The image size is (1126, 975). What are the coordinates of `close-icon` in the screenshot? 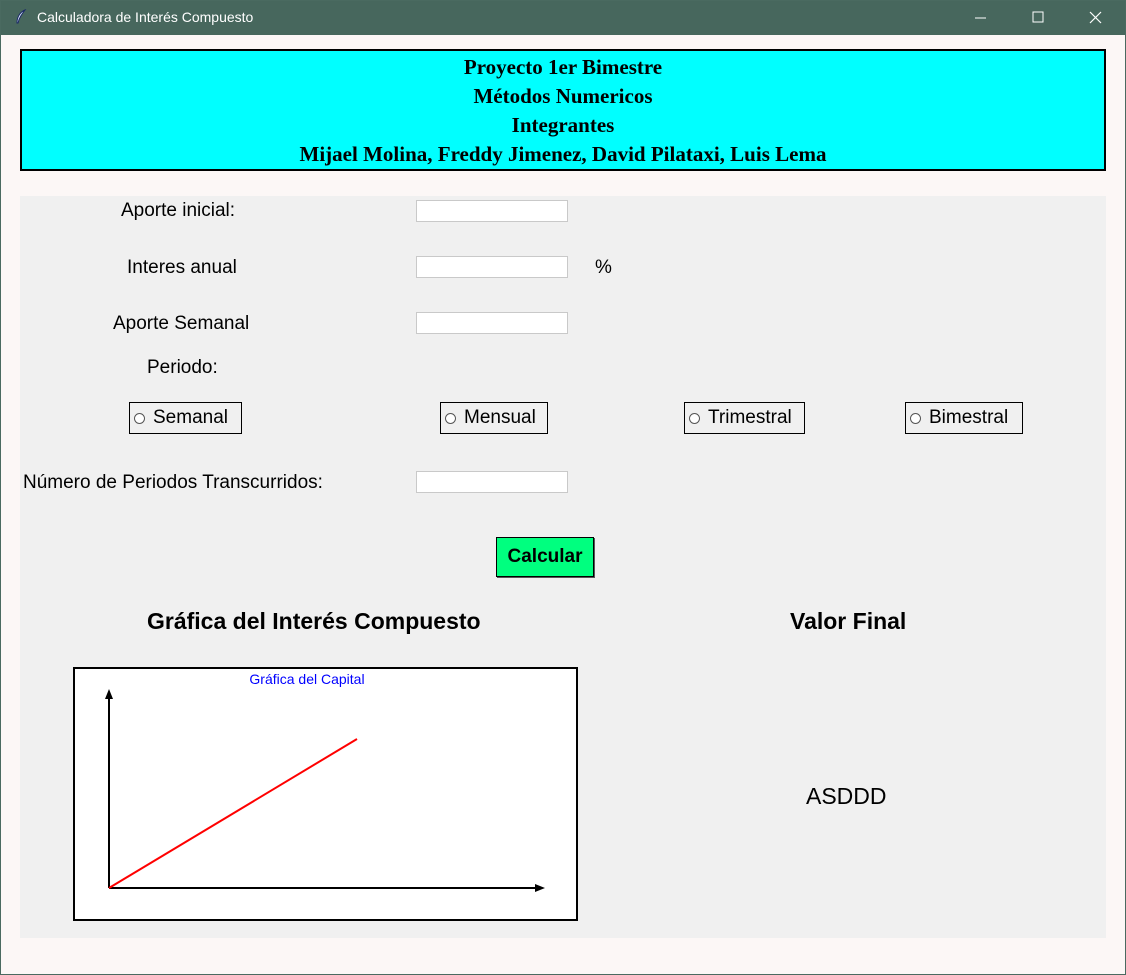 It's located at (1095, 17).